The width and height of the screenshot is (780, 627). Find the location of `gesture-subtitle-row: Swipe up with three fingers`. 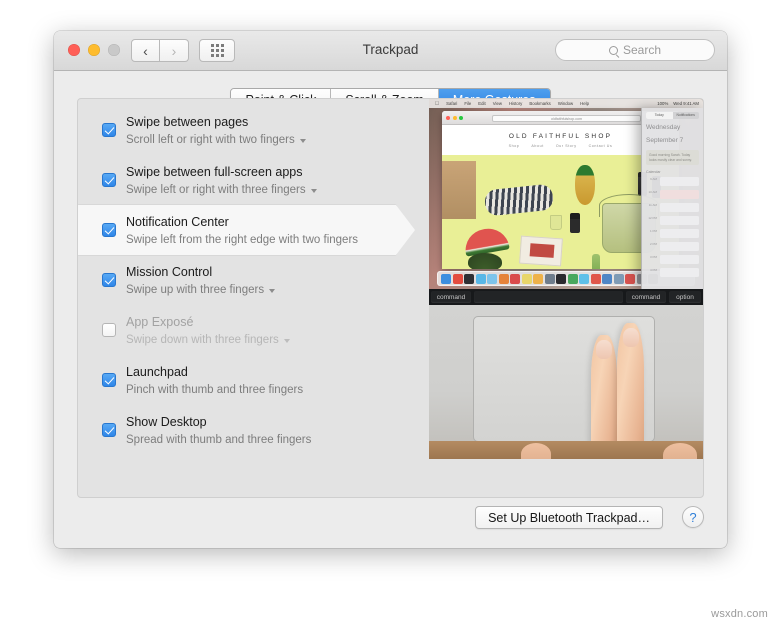

gesture-subtitle-row: Swipe up with three fingers is located at coordinates (201, 290).